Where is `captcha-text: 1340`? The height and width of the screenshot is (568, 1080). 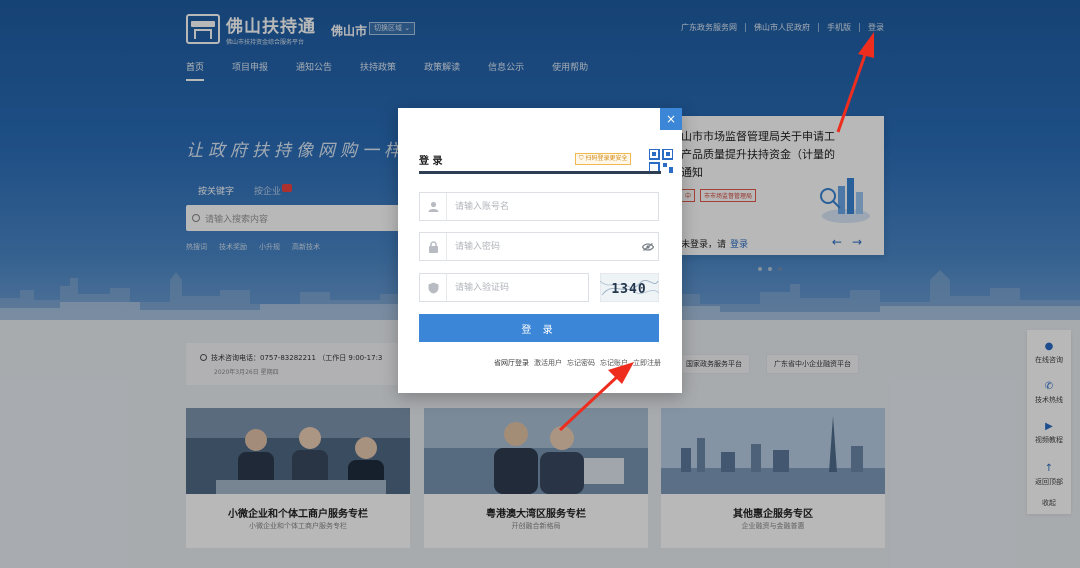 captcha-text: 1340 is located at coordinates (628, 289).